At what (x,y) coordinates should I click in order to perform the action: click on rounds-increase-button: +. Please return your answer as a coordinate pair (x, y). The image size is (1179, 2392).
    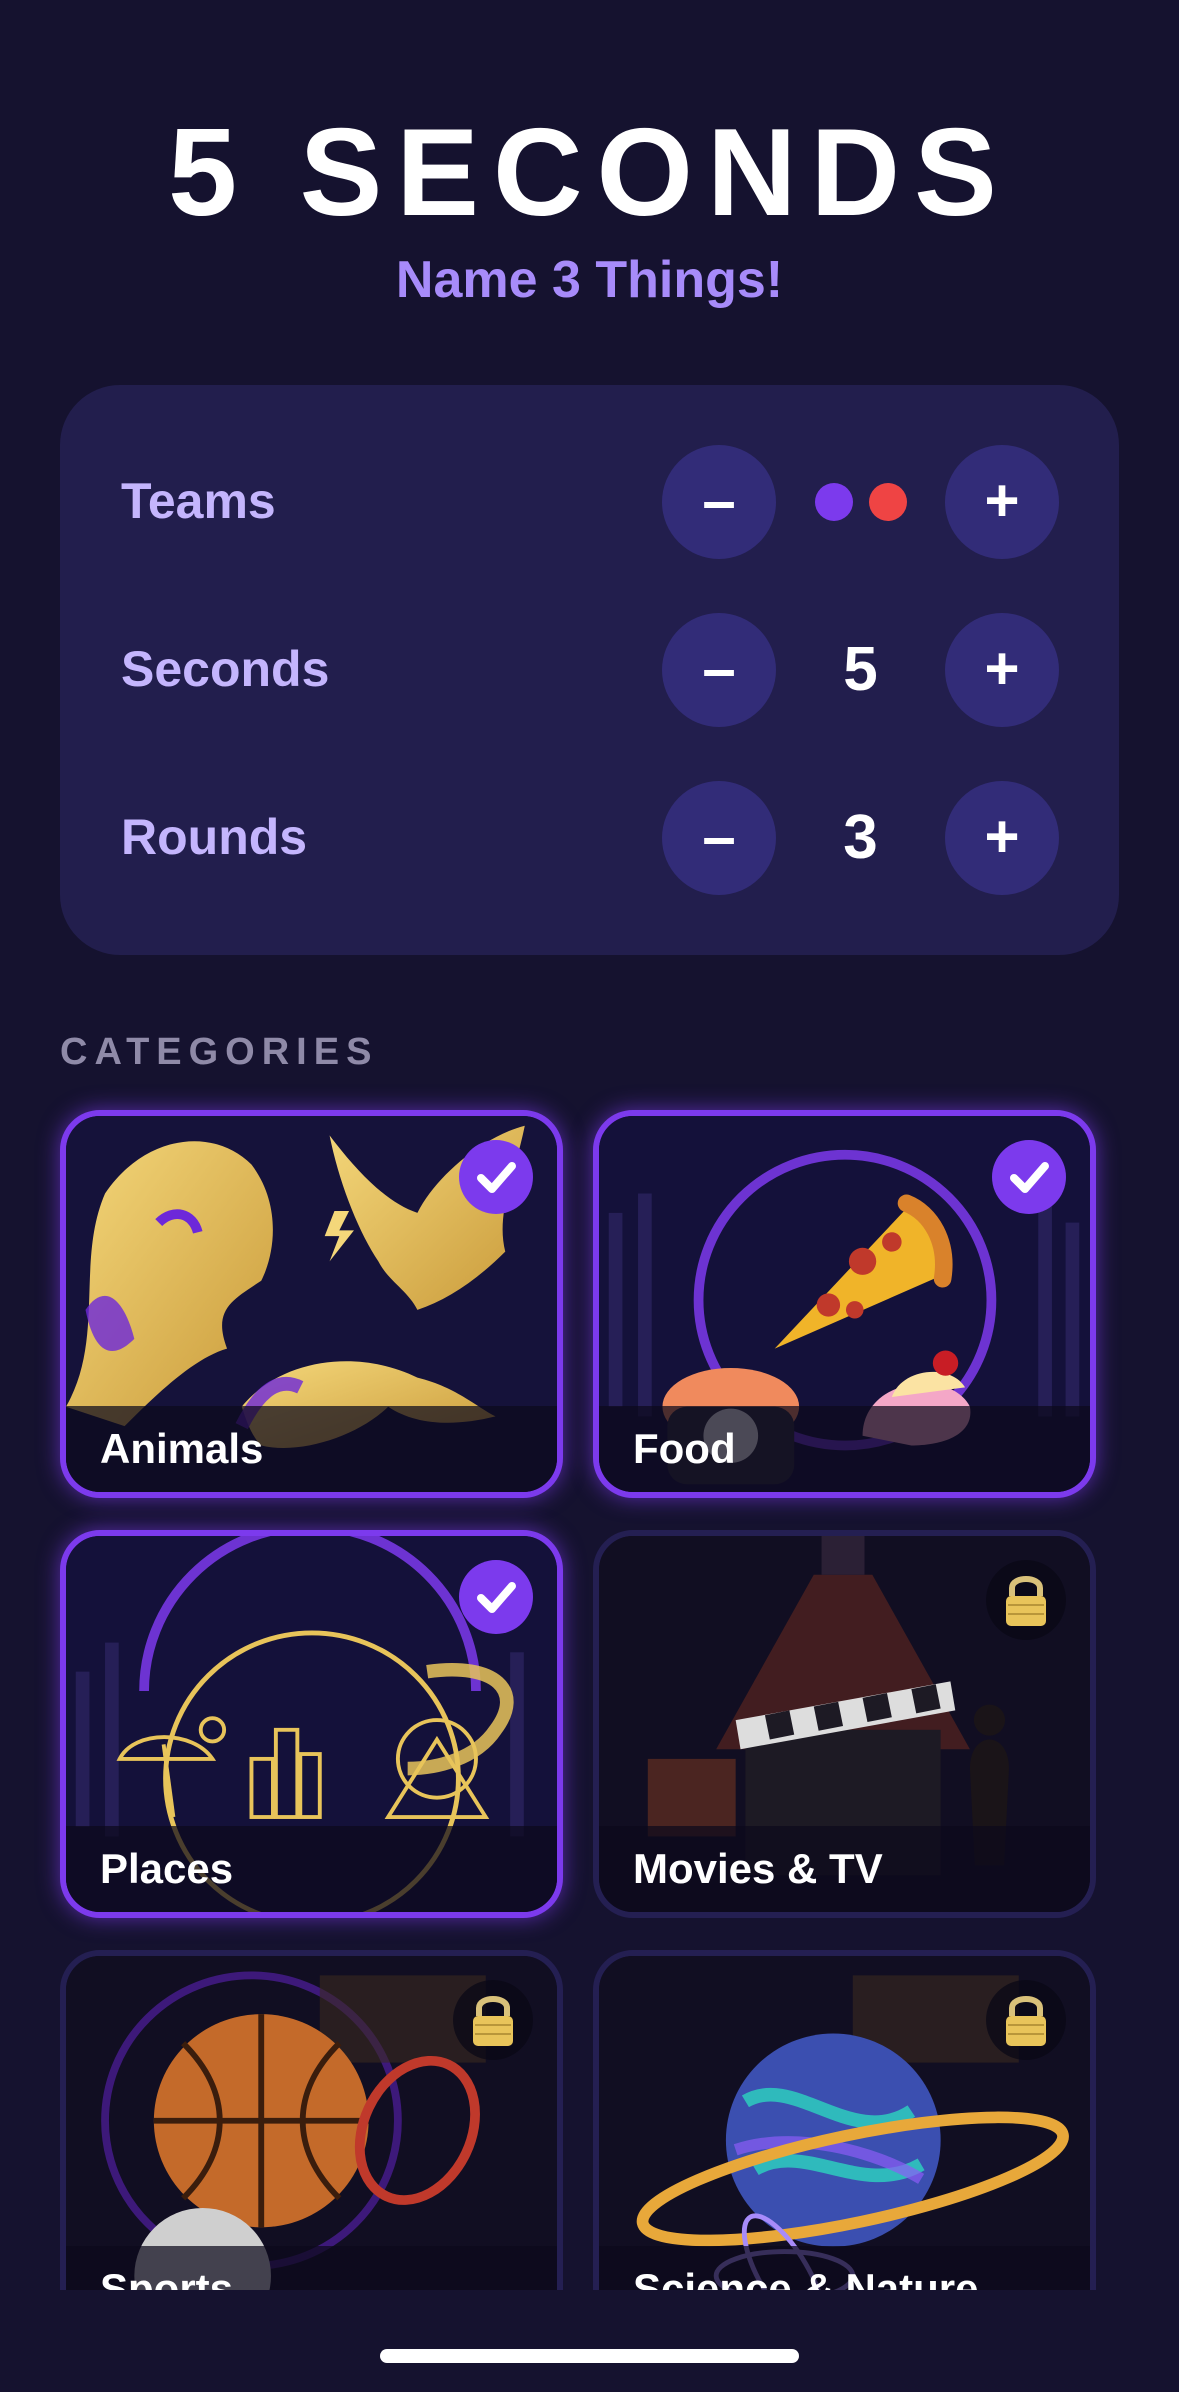
    Looking at the image, I should click on (1002, 838).